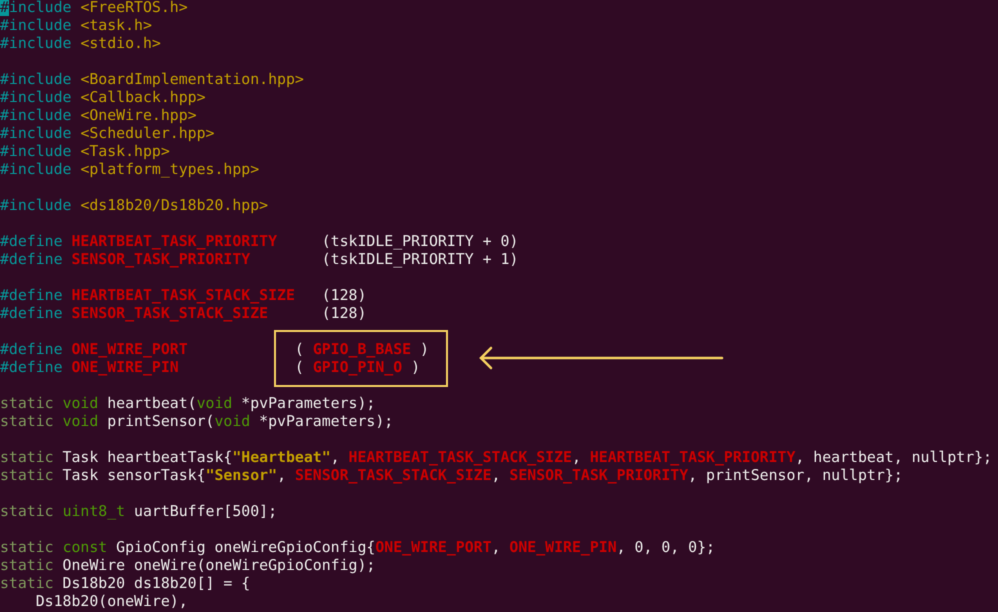  Describe the element at coordinates (135, 205) in the screenshot. I see `code-line: #include <ds18b20/Ds18b20.hpp>` at that location.